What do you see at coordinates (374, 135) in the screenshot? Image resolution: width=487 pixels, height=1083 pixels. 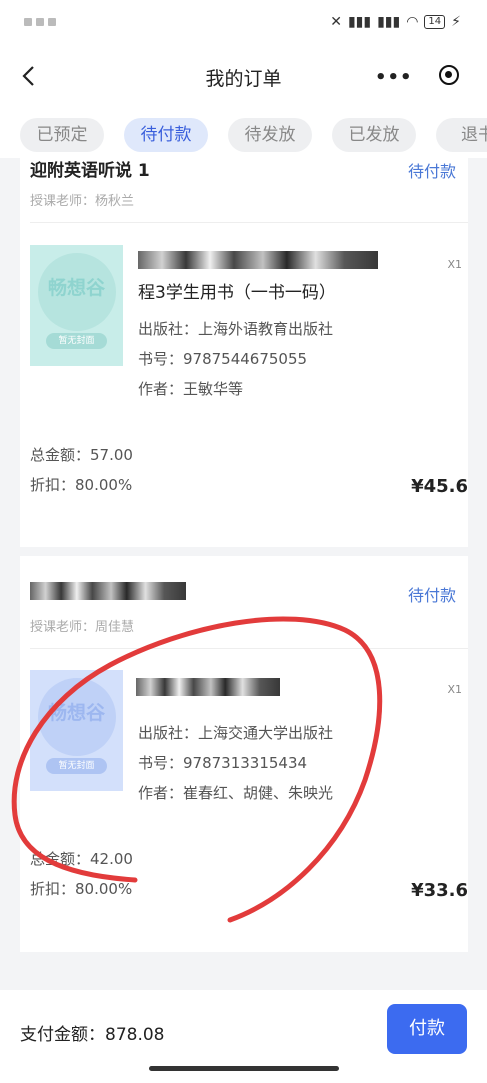 I see `tab-distributed: 已发放` at bounding box center [374, 135].